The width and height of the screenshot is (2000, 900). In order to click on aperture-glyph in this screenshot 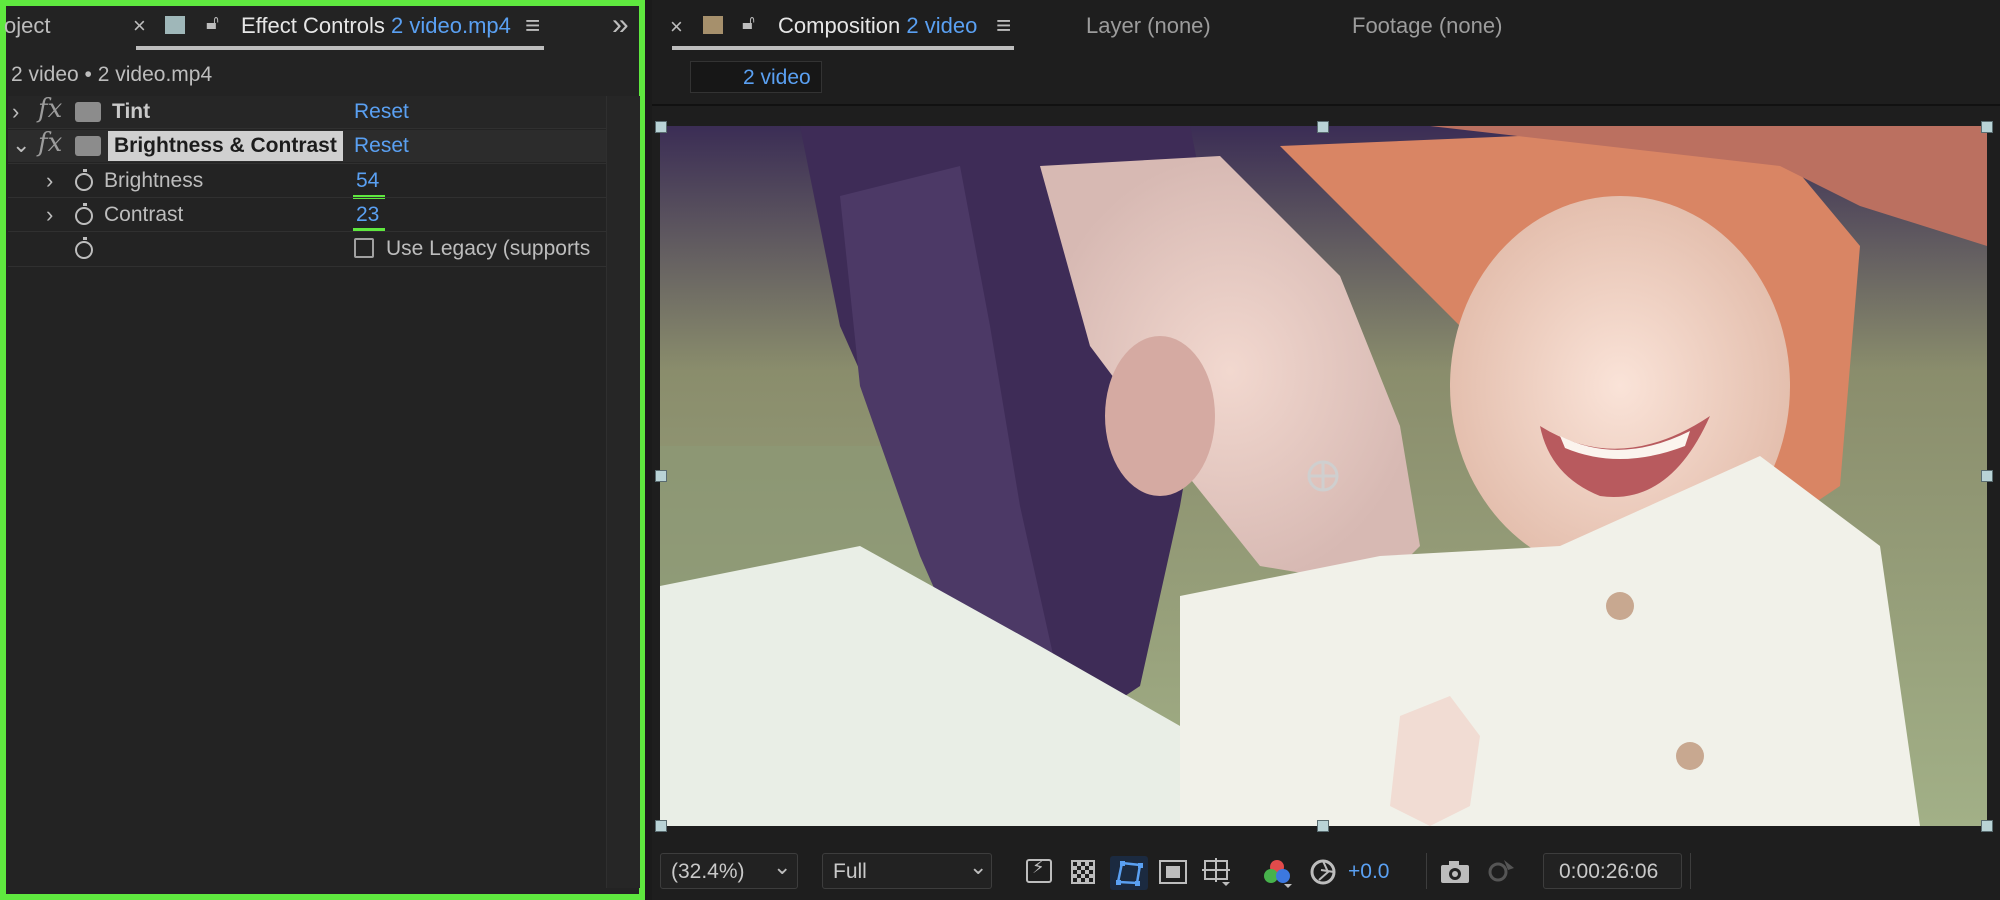, I will do `click(1323, 872)`.